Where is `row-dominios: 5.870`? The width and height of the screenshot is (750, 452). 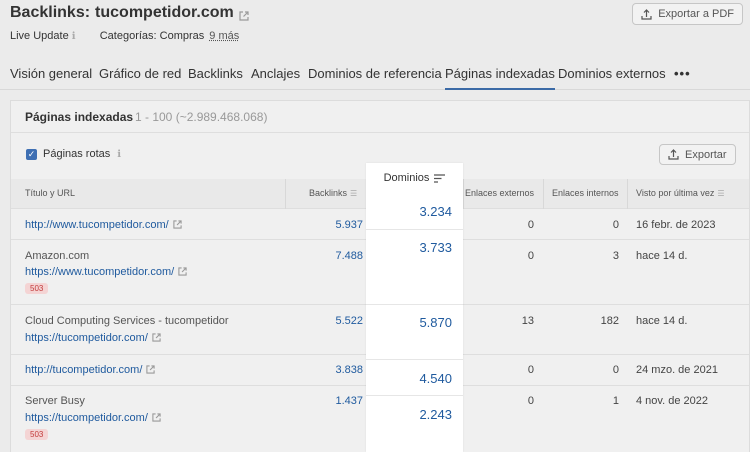 row-dominios: 5.870 is located at coordinates (435, 322).